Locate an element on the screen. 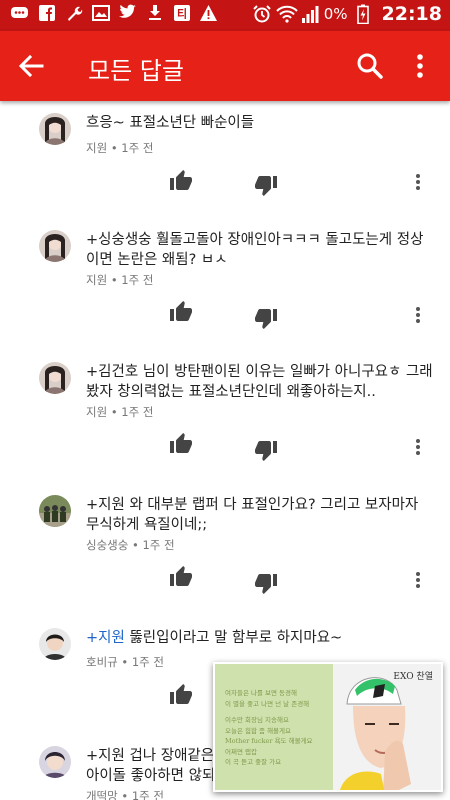 The height and width of the screenshot is (800, 450). artist-label: EXO 찬열 is located at coordinates (413, 677).